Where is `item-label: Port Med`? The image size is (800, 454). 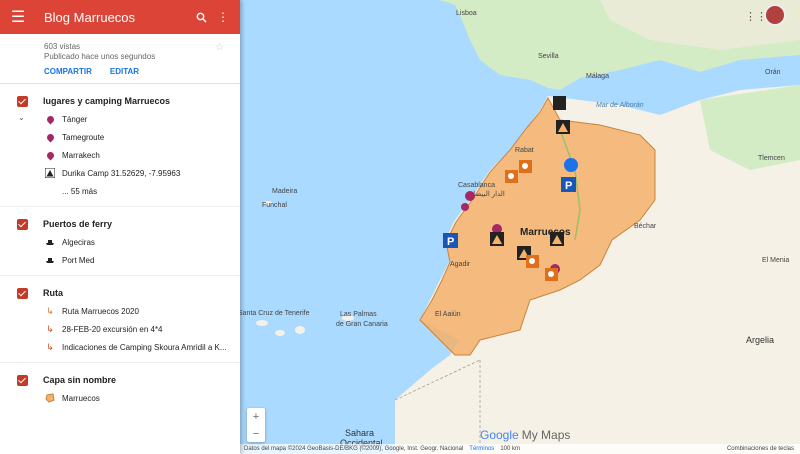
item-label: Port Med is located at coordinates (78, 260).